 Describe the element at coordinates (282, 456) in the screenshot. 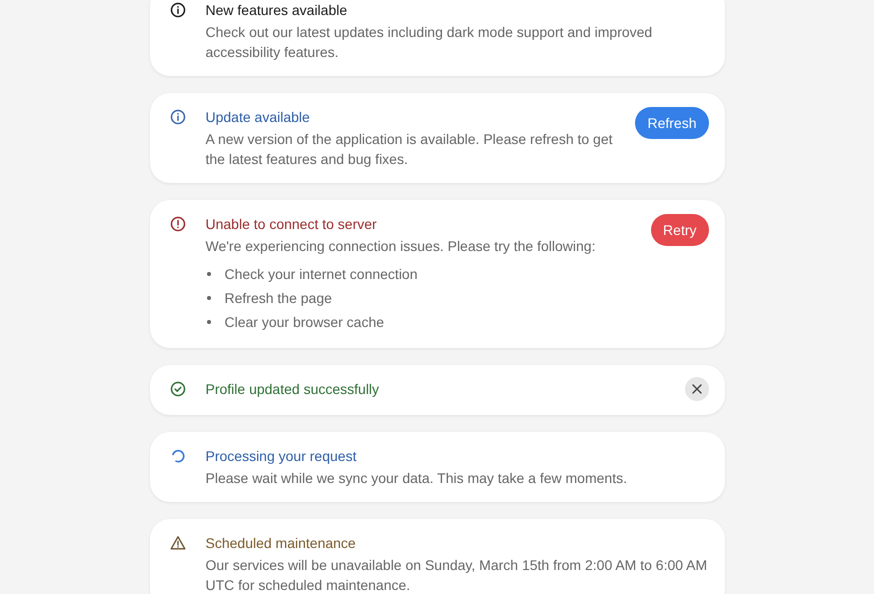

I see `notice-title: Processing your request` at that location.